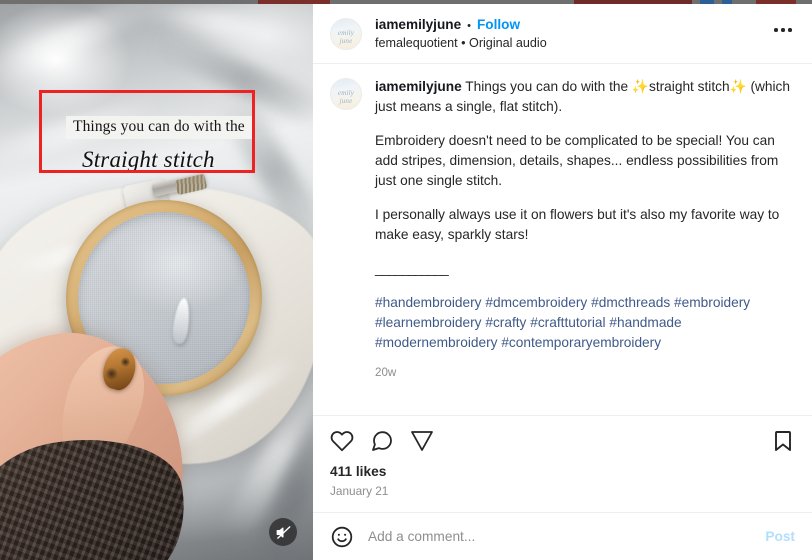 Image resolution: width=812 pixels, height=560 pixels. I want to click on heart-icon, so click(342, 441).